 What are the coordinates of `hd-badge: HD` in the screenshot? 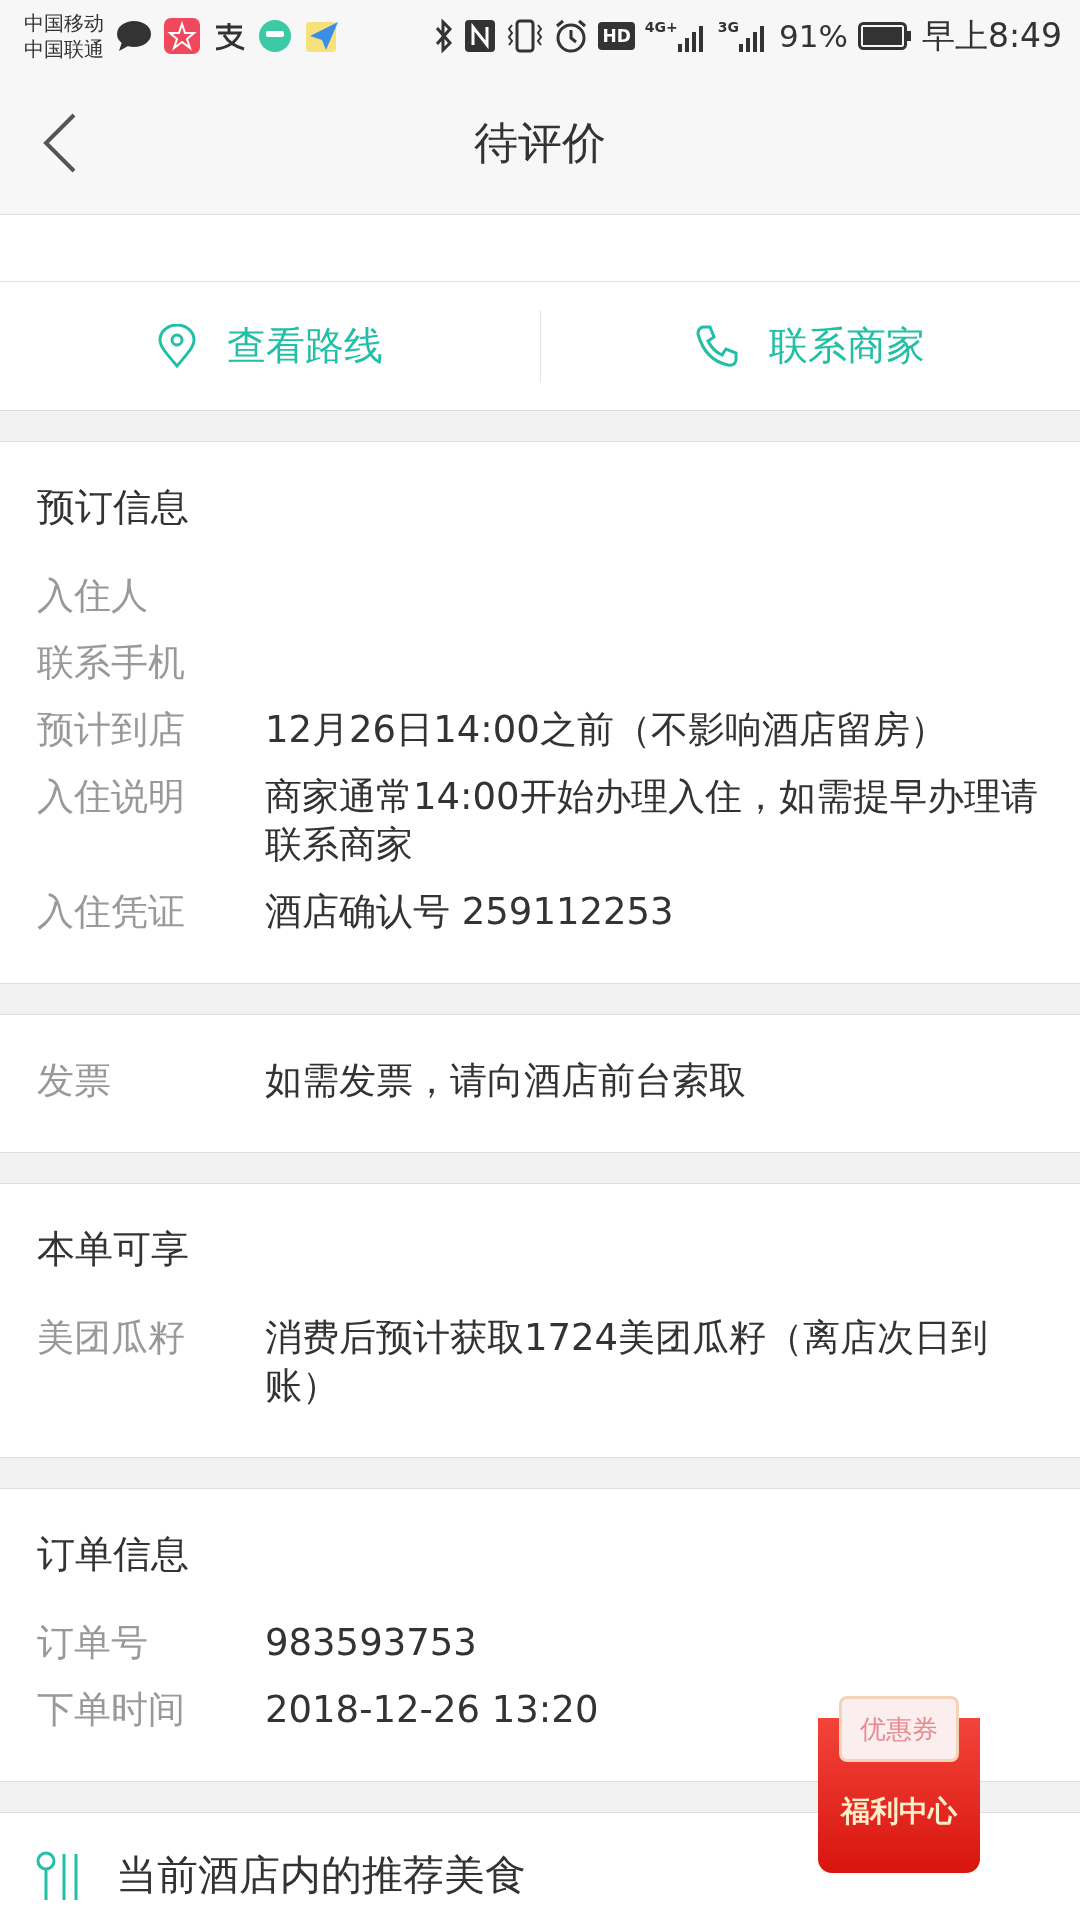 It's located at (616, 36).